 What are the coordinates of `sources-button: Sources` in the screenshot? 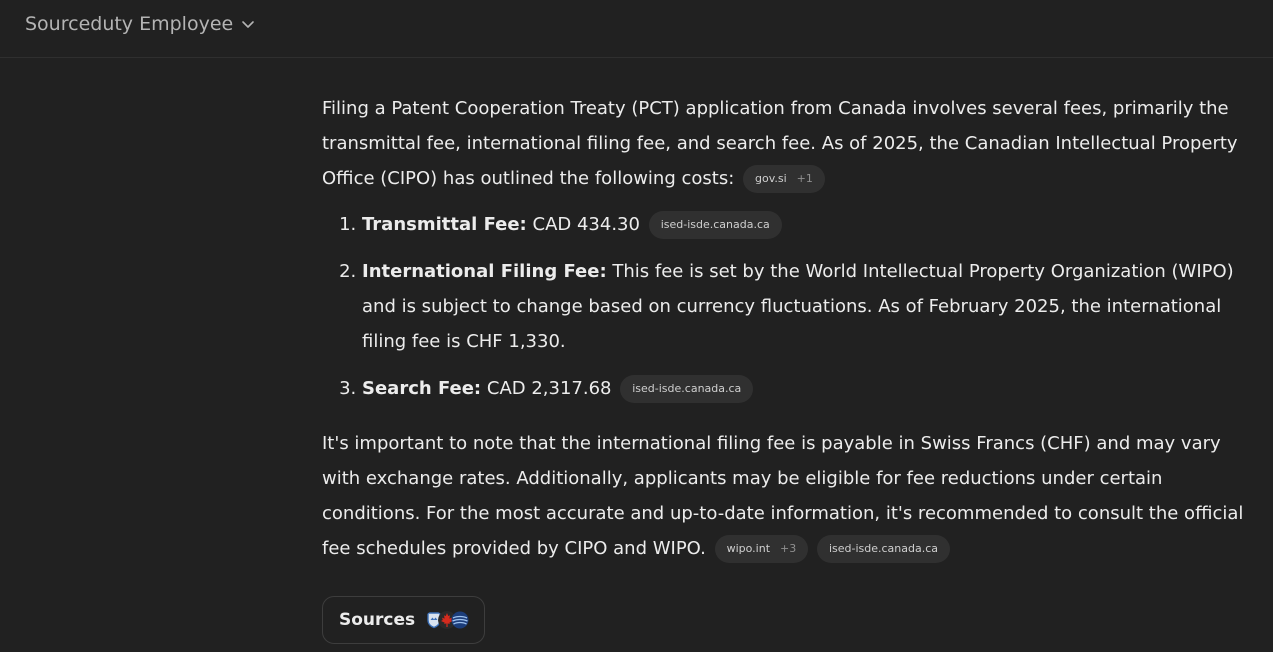 It's located at (403, 620).